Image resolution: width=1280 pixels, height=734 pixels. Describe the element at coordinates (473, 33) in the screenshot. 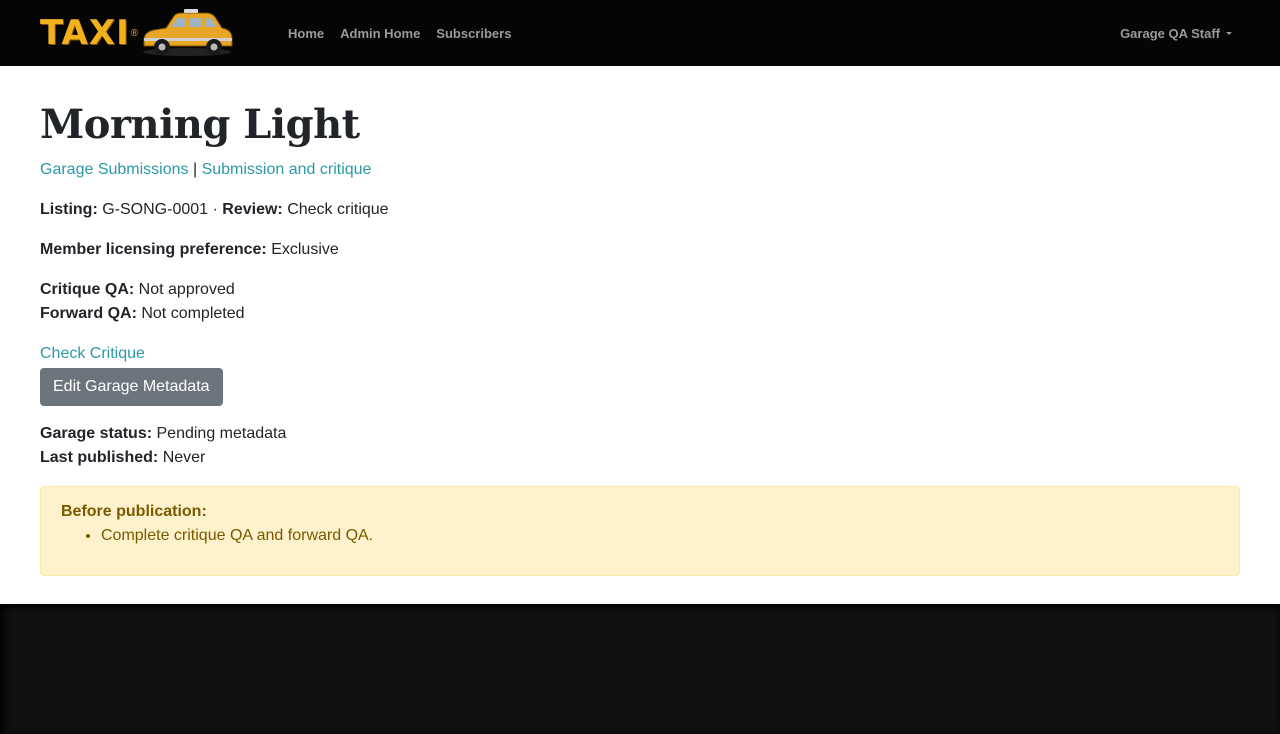

I see `nav-subscribers-link: Subscribers` at that location.